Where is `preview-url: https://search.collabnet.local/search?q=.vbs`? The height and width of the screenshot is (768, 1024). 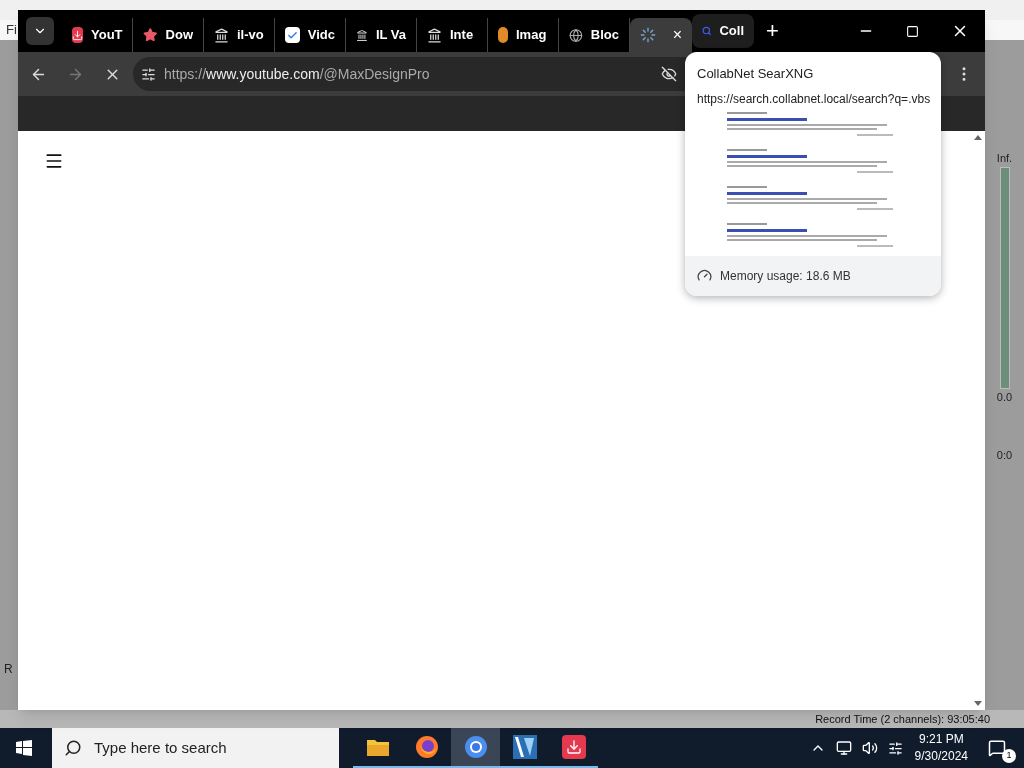
preview-url: https://search.collabnet.local/search?q=.vbs is located at coordinates (813, 99).